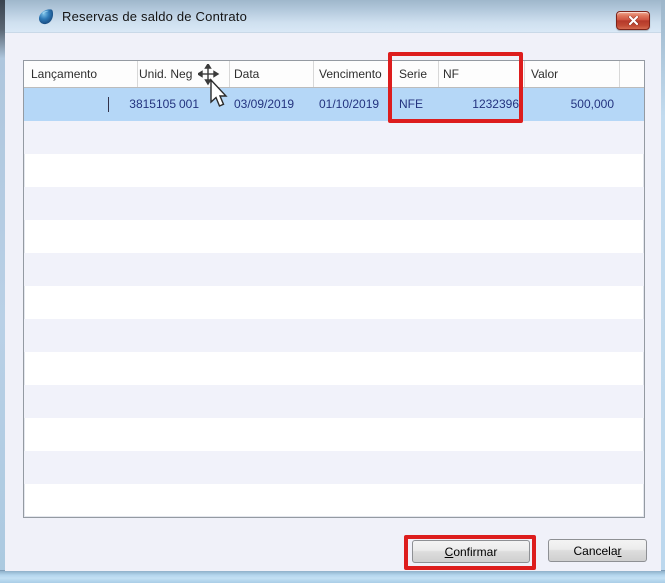 The image size is (665, 583). I want to click on close-button, so click(633, 20).